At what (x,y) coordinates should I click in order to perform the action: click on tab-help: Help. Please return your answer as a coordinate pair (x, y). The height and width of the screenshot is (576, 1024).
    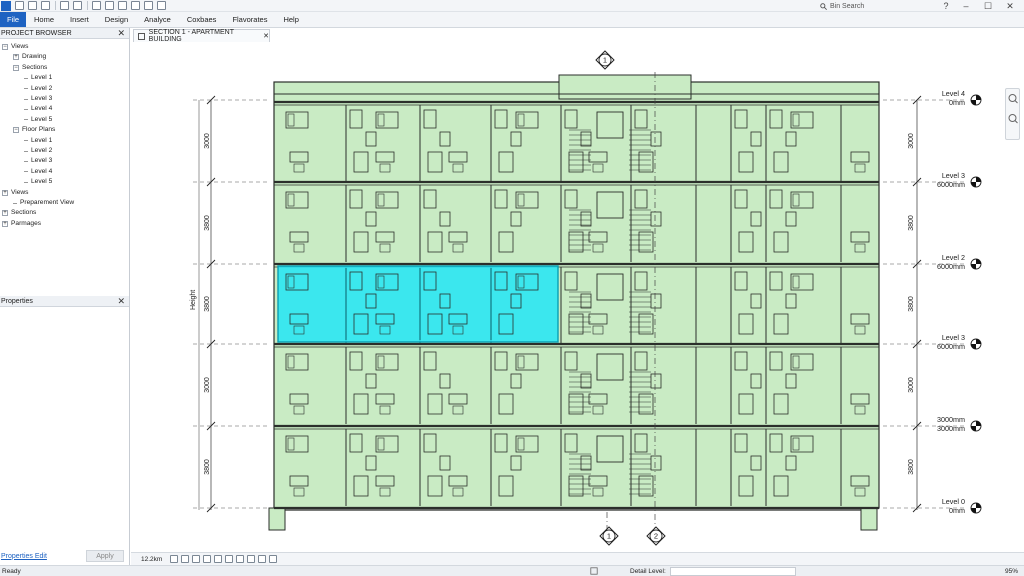
    Looking at the image, I should click on (290, 19).